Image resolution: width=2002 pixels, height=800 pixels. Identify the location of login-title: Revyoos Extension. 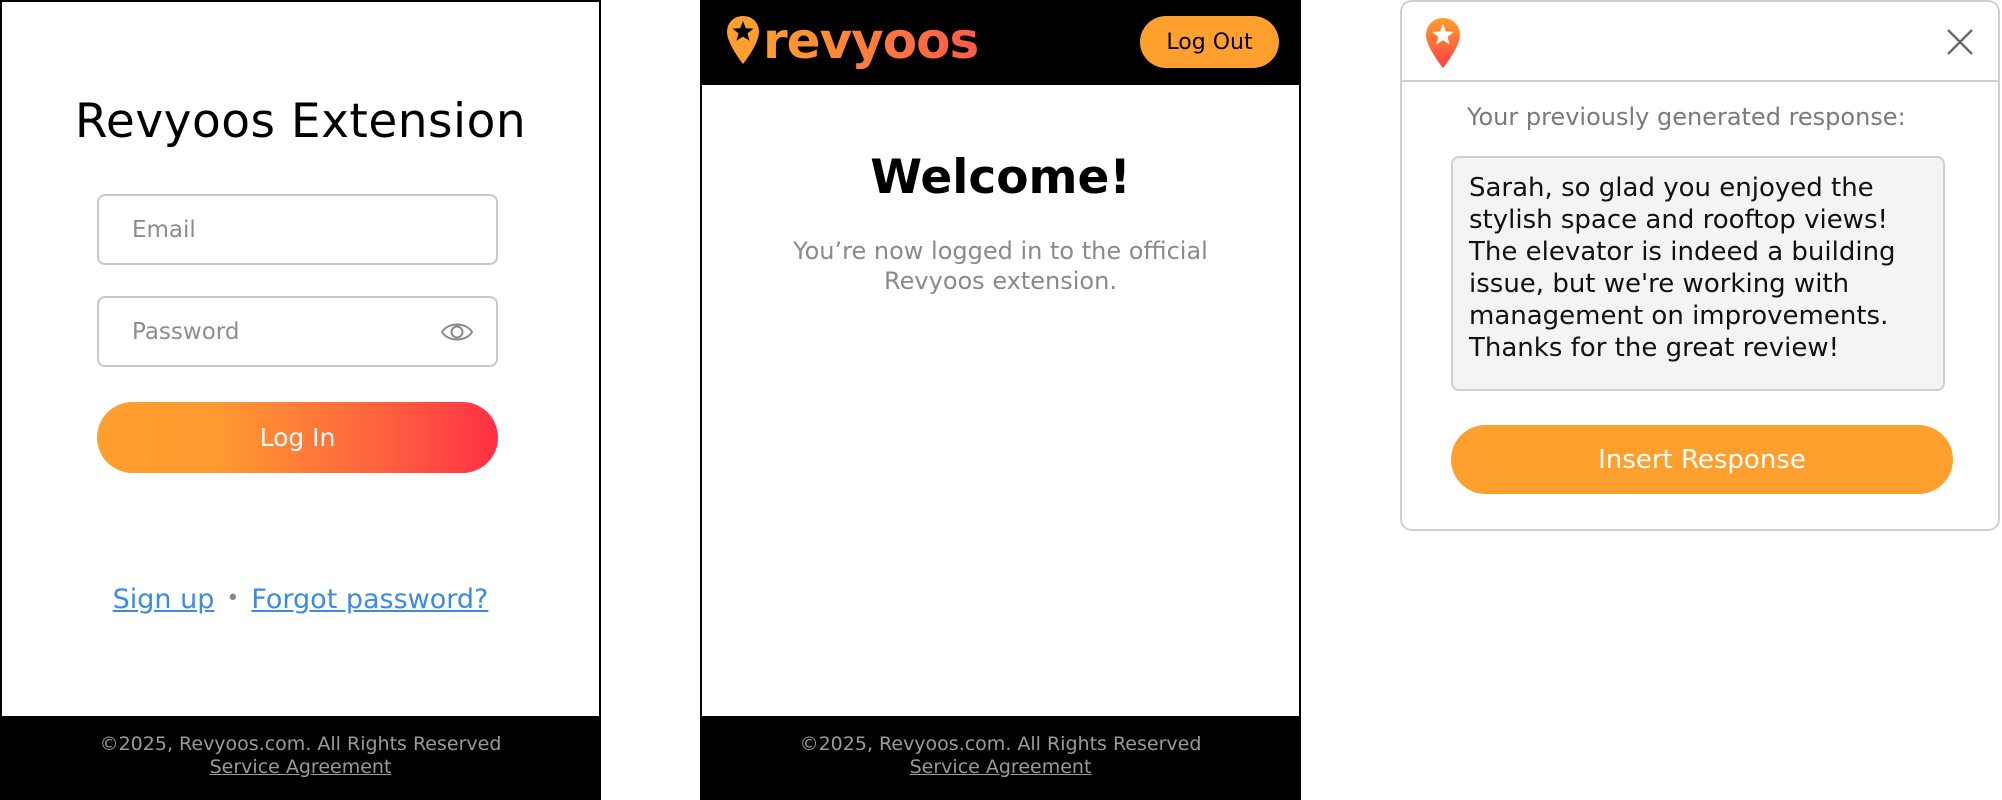
(300, 121).